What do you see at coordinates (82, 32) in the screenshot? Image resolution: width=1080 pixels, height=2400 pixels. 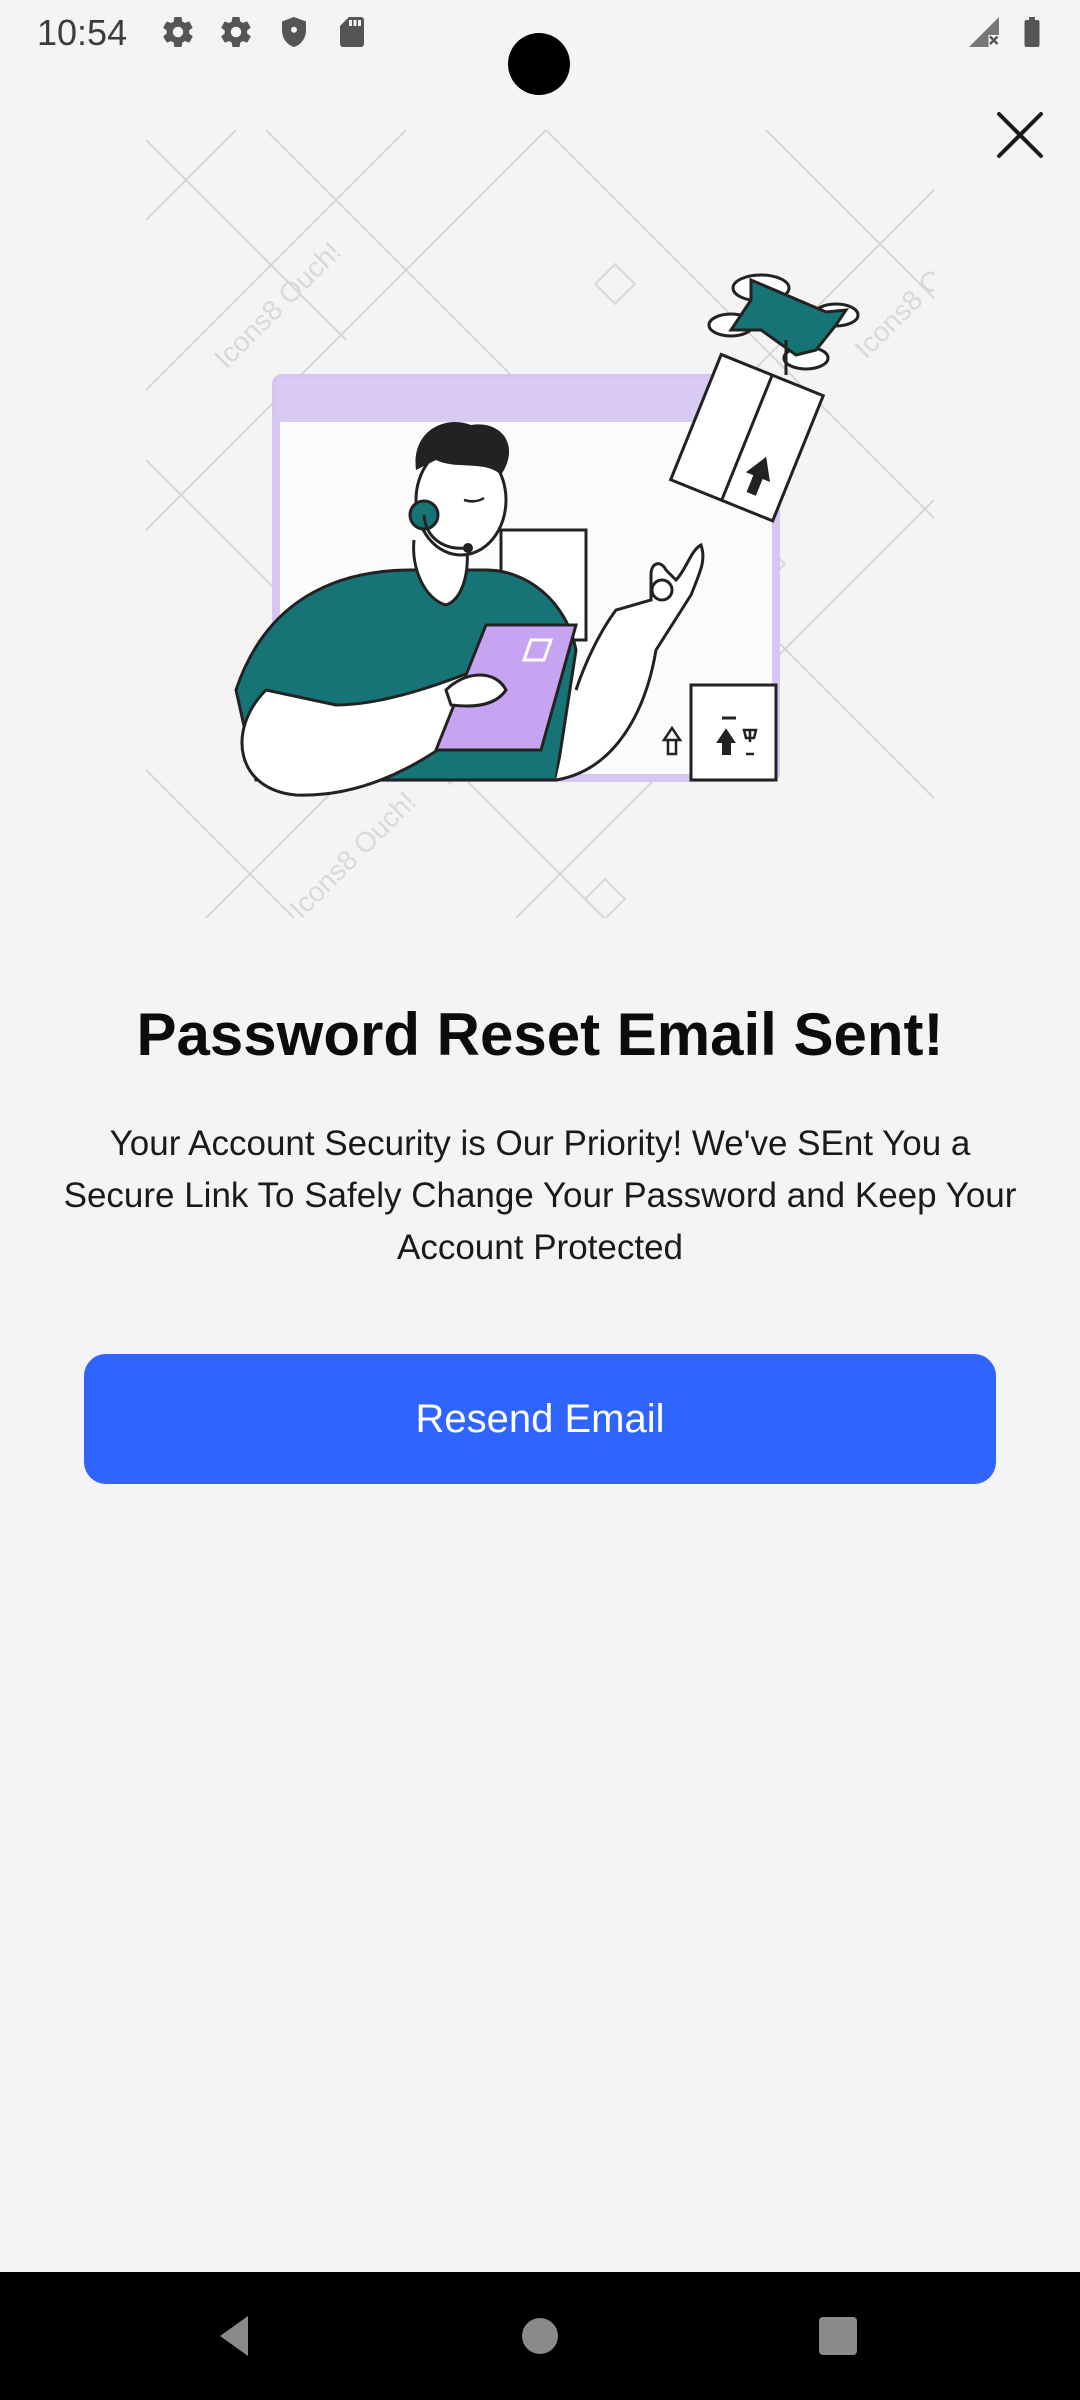 I see `status-time: 10:54` at bounding box center [82, 32].